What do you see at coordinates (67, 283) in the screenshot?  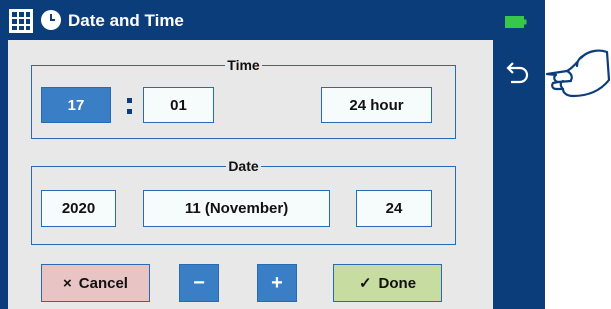 I see `close-icon: ×` at bounding box center [67, 283].